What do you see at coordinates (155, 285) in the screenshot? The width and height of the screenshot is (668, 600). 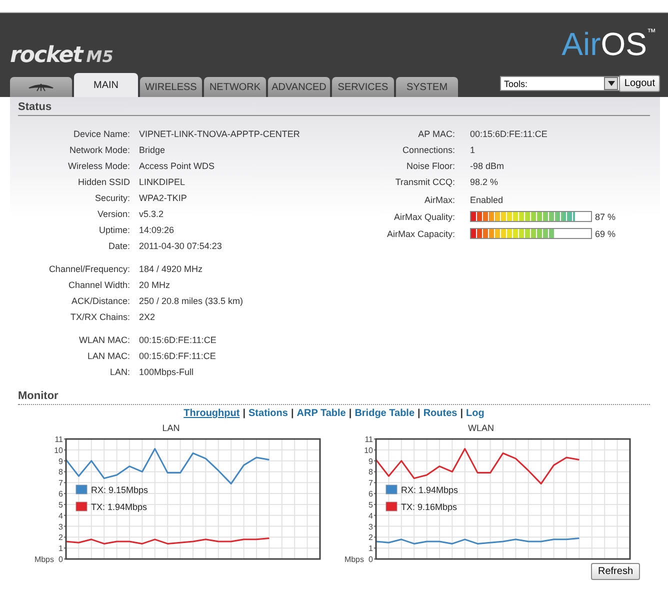 I see `field-value: 20 MHz` at bounding box center [155, 285].